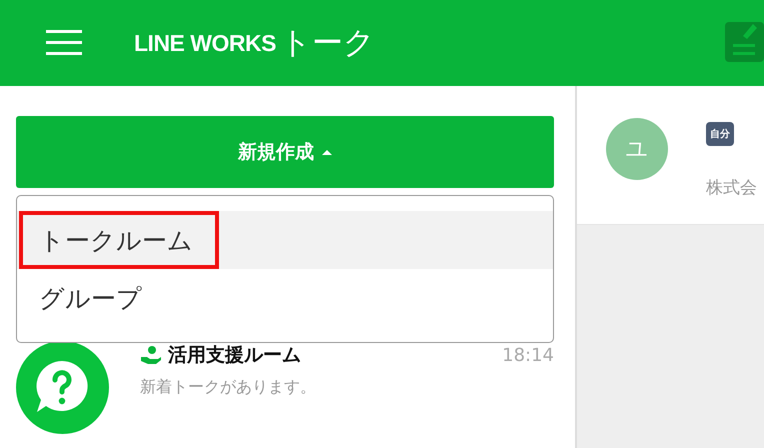 This screenshot has width=764, height=448. What do you see at coordinates (119, 240) in the screenshot?
I see `menu-item: トークルーム` at bounding box center [119, 240].